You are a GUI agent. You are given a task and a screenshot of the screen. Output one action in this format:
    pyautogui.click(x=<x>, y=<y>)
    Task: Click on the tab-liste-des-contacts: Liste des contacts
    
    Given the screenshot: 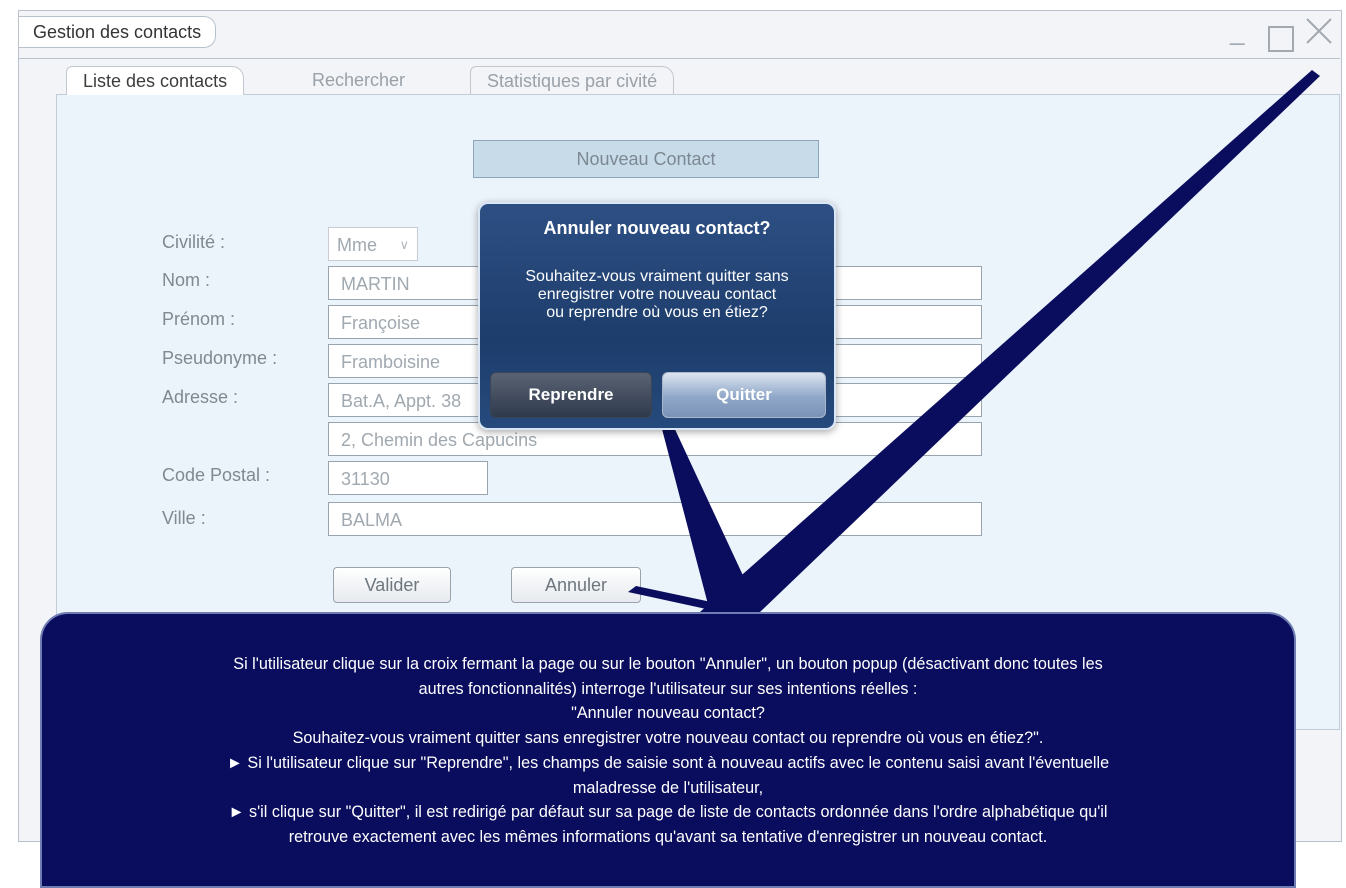 What is the action you would take?
    pyautogui.click(x=155, y=80)
    